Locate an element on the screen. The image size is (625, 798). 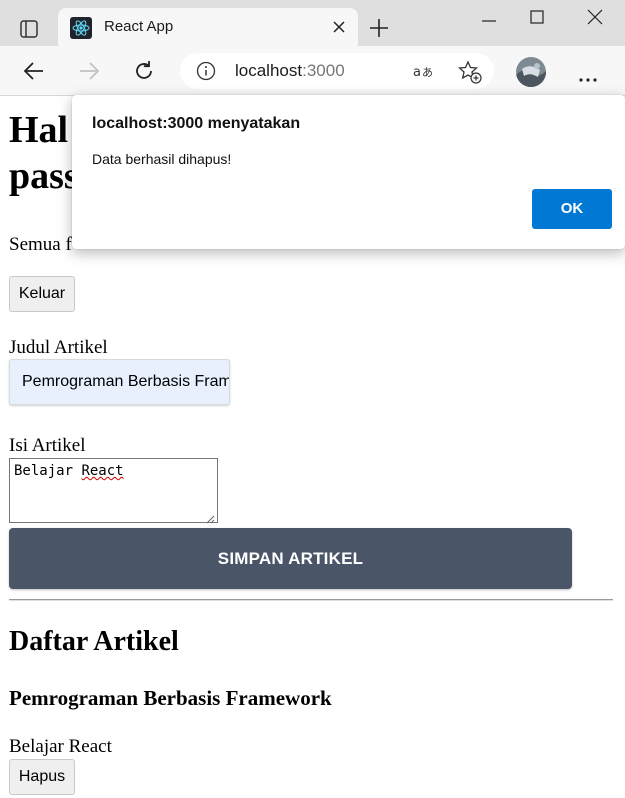
url-port: :3000 is located at coordinates (323, 70).